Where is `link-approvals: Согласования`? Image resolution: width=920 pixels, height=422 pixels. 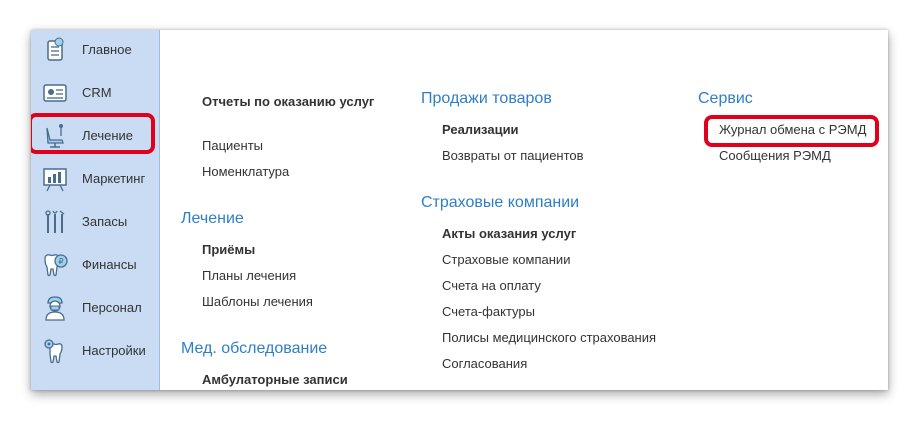 link-approvals: Согласования is located at coordinates (484, 363).